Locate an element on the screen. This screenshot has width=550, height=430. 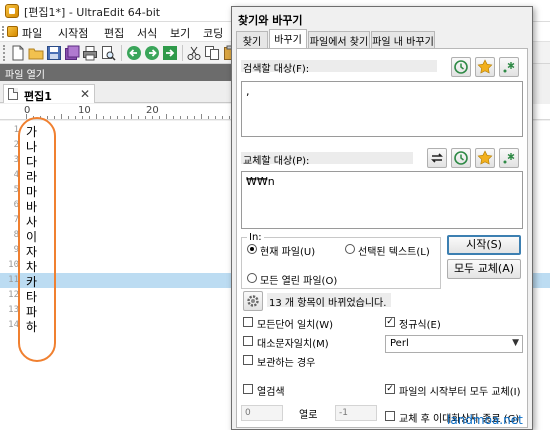
menu-format: 서식 is located at coordinates (147, 33).